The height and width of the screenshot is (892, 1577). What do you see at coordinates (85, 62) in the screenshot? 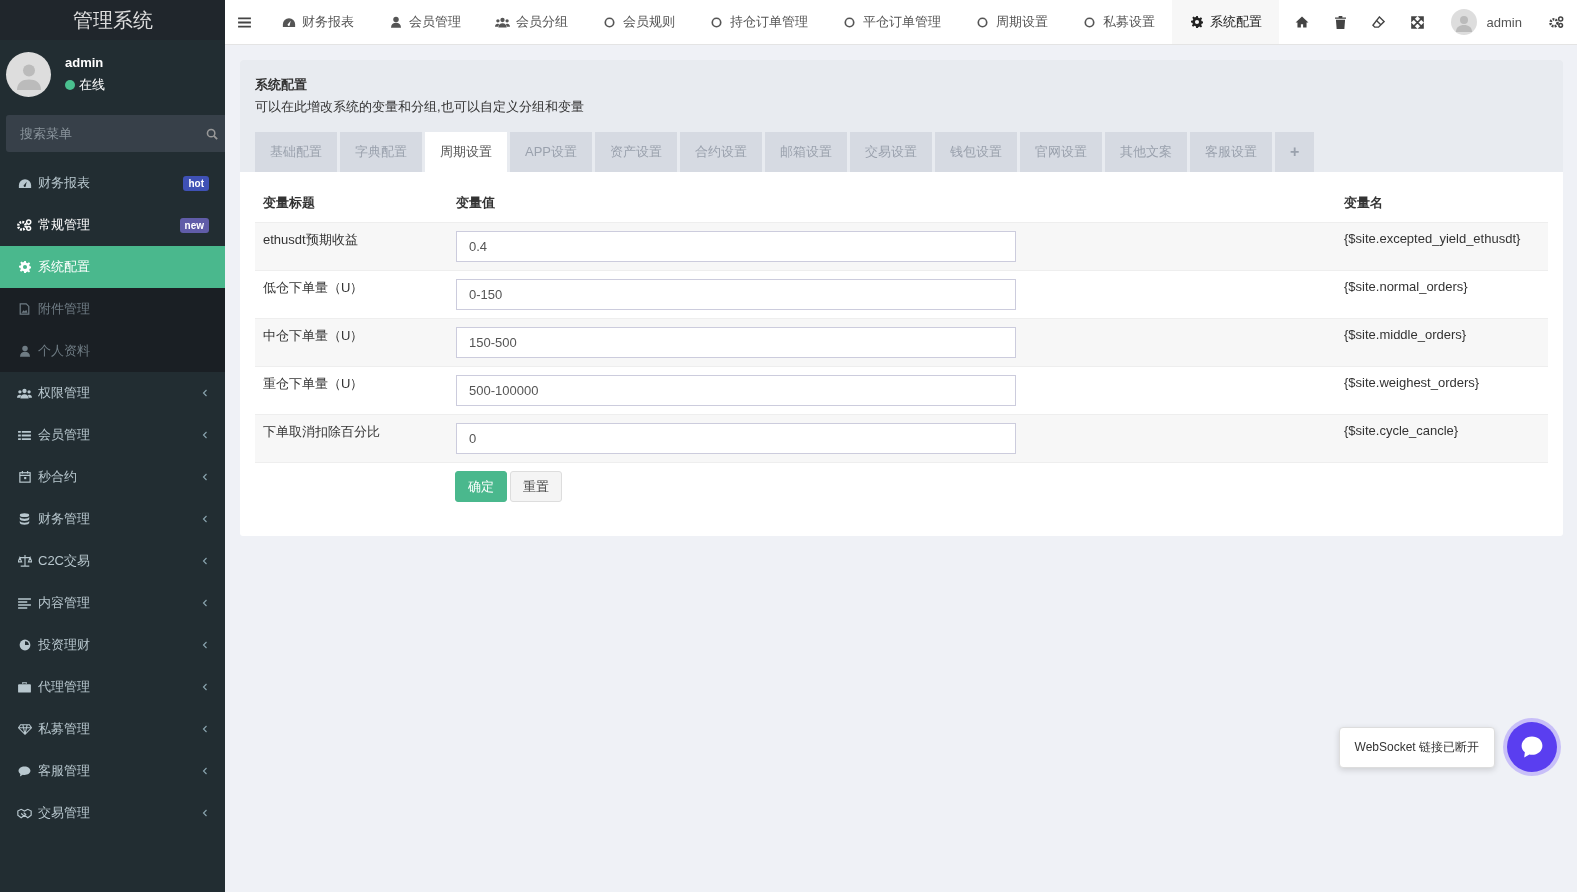
I see `user-name: admin` at bounding box center [85, 62].